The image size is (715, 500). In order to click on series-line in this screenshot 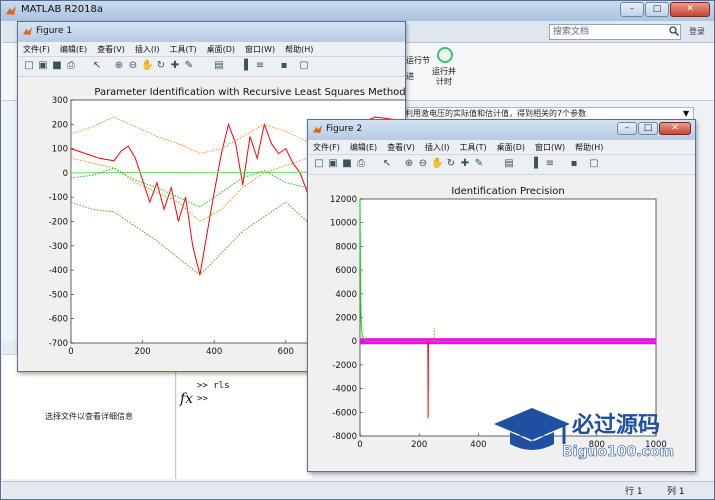, I will do `click(428, 380)`.